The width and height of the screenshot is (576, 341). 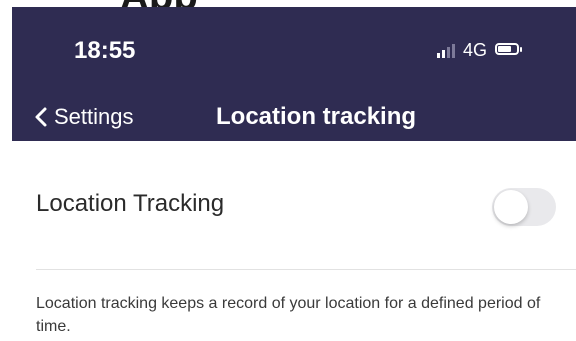 What do you see at coordinates (316, 116) in the screenshot?
I see `page-title: Location tracking` at bounding box center [316, 116].